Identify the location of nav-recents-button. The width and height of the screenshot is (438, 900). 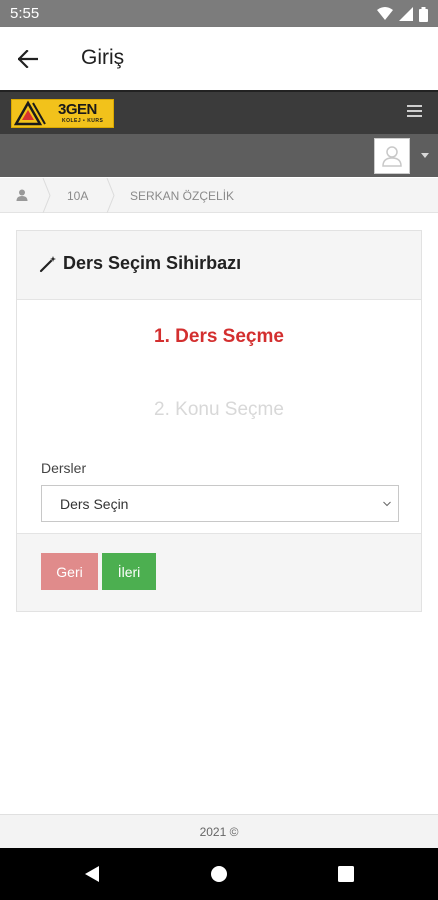
(346, 874).